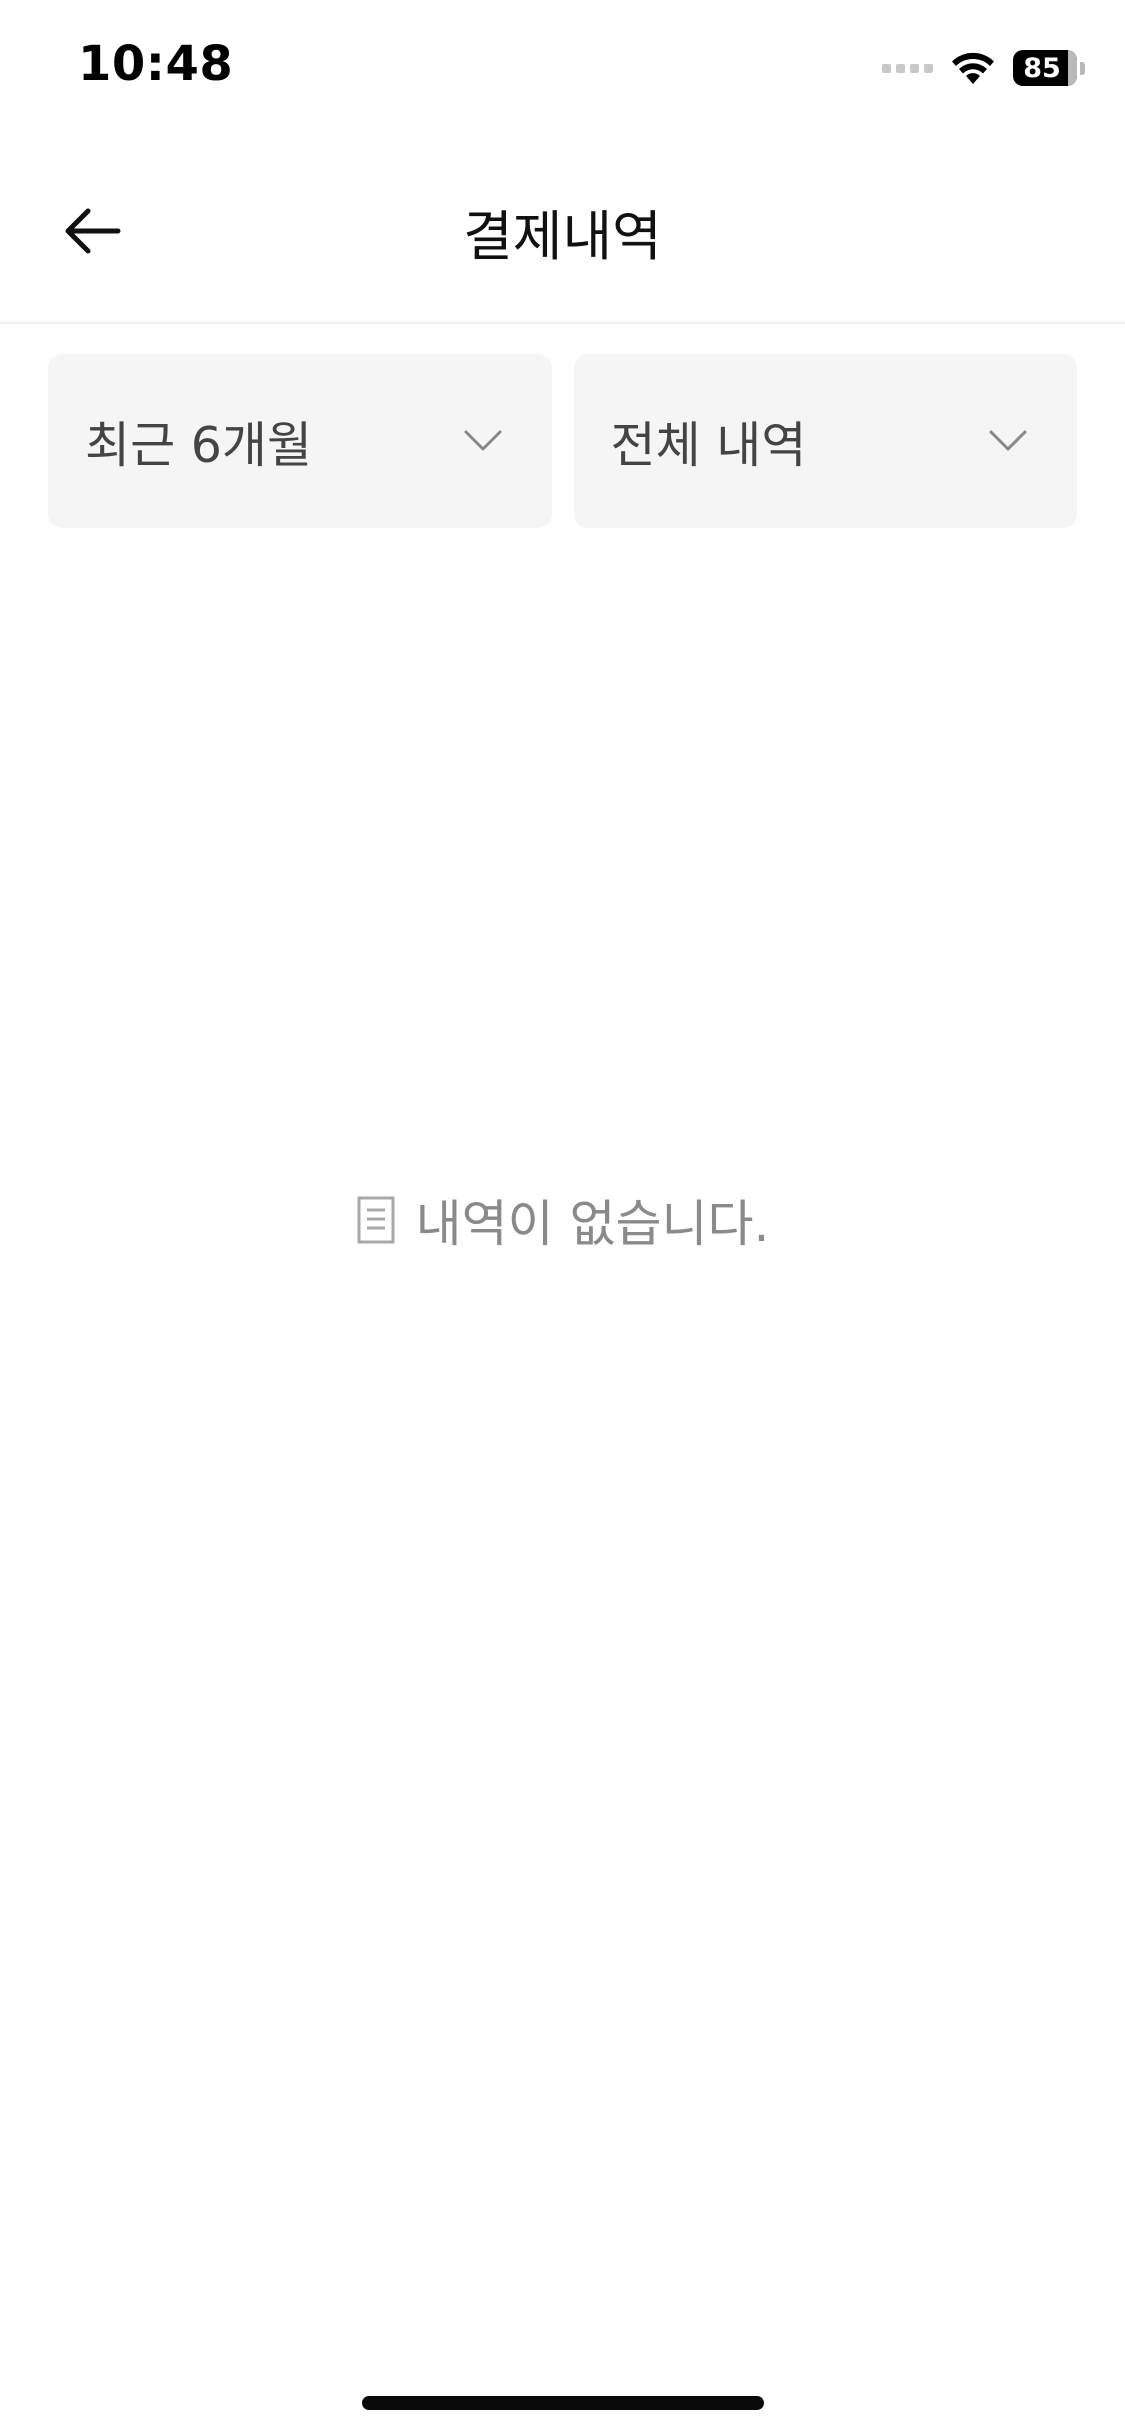  Describe the element at coordinates (973, 68) in the screenshot. I see `wifi-icon` at that location.